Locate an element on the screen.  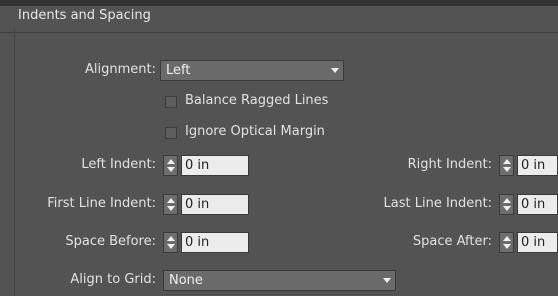
alignment-dropdown: Left is located at coordinates (252, 70).